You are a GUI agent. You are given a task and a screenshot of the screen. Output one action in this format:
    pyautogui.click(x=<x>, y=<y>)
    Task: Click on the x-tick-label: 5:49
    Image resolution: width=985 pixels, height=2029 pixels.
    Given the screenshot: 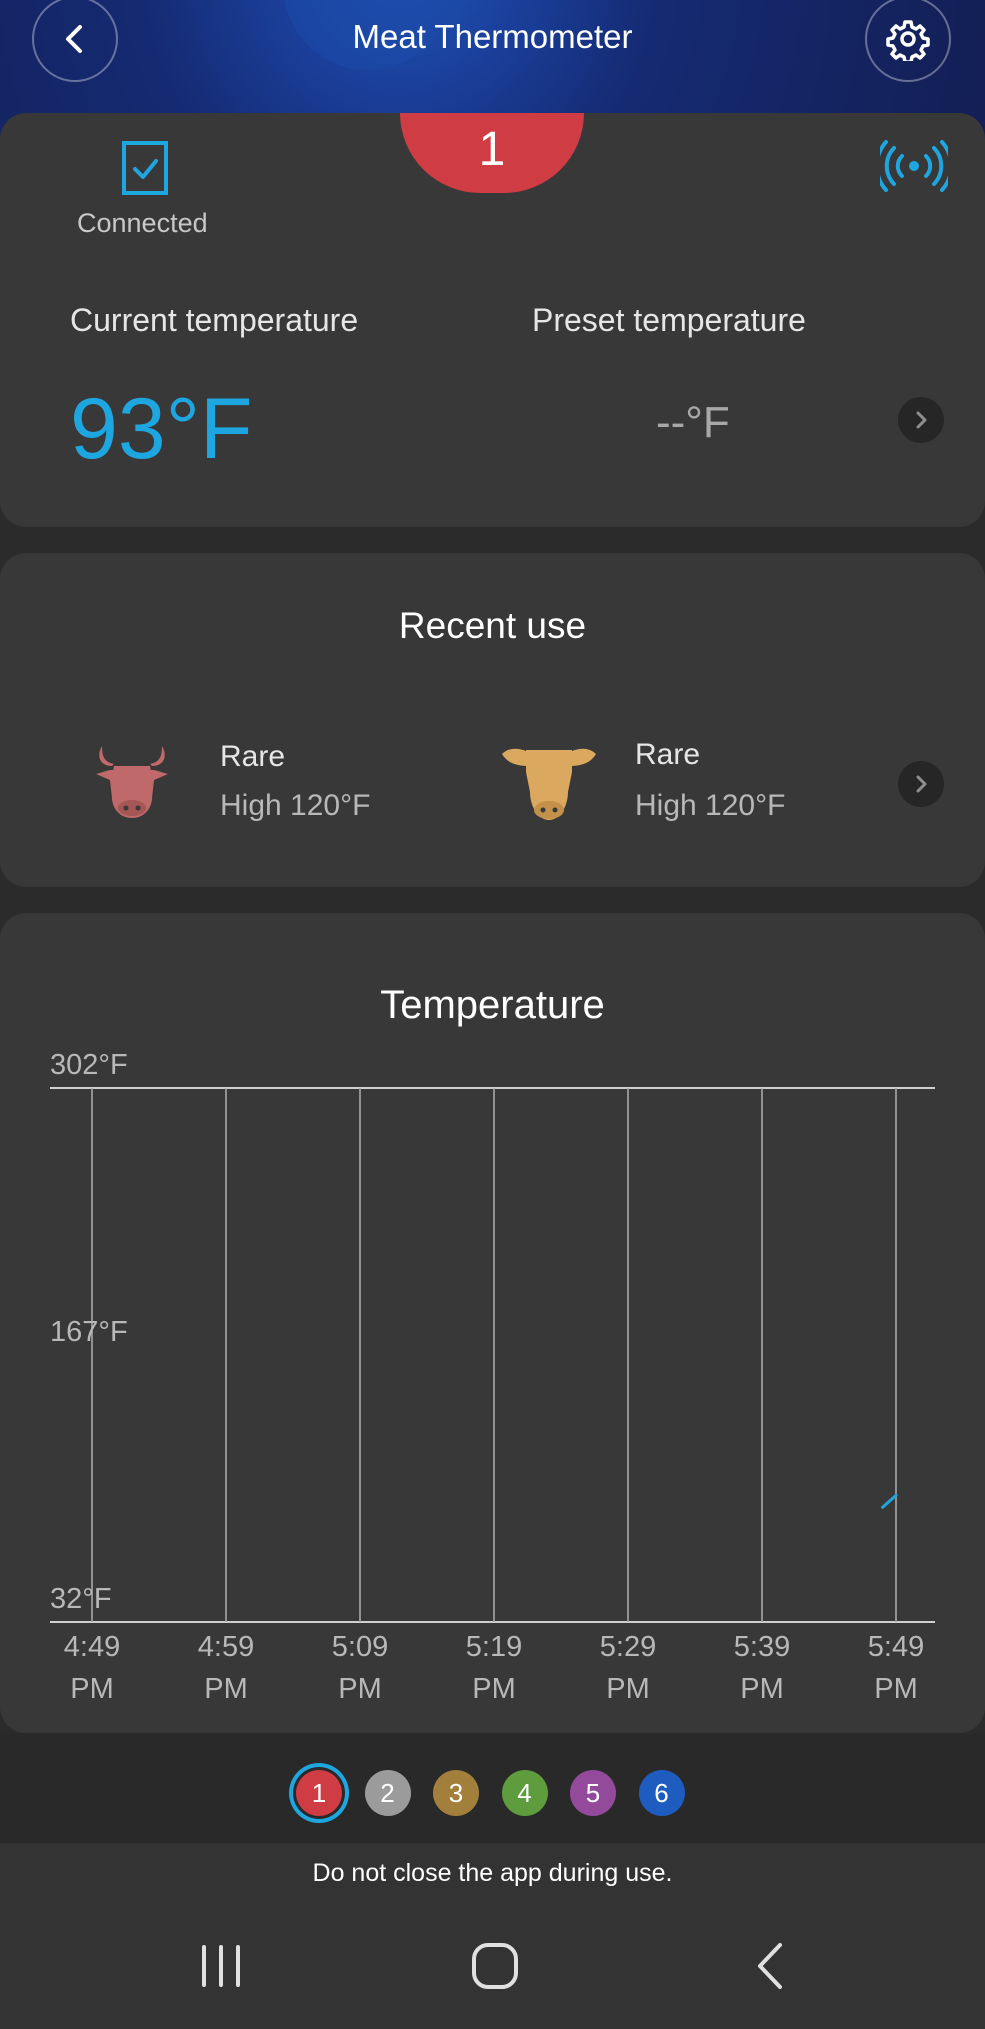 What is the action you would take?
    pyautogui.click(x=896, y=1647)
    